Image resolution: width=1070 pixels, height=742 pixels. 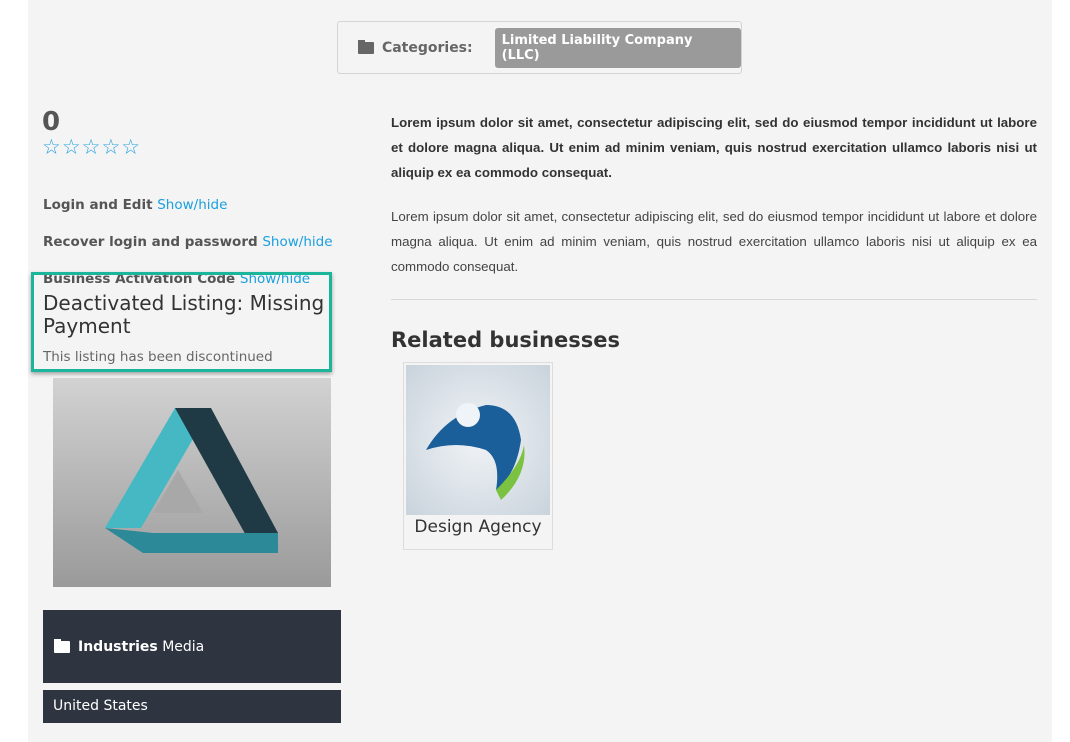 I want to click on recover-login-row: Recover login and password Show/hide, so click(x=188, y=242).